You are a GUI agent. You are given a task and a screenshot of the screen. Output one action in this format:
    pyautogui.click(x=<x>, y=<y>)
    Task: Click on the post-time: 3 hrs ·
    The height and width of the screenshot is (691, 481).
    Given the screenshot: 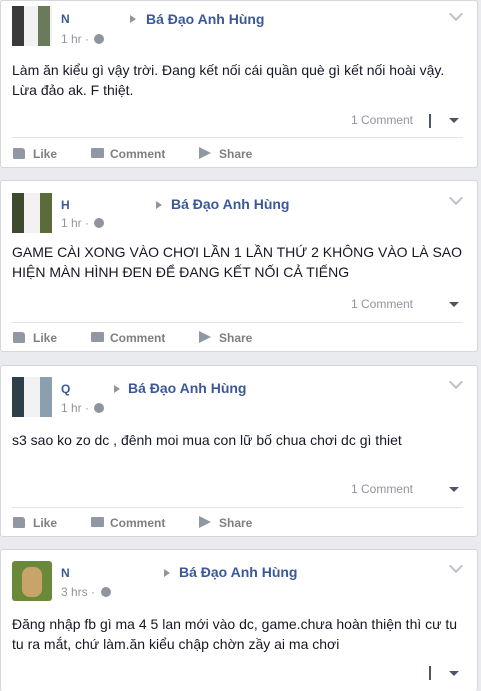 What is the action you would take?
    pyautogui.click(x=78, y=592)
    